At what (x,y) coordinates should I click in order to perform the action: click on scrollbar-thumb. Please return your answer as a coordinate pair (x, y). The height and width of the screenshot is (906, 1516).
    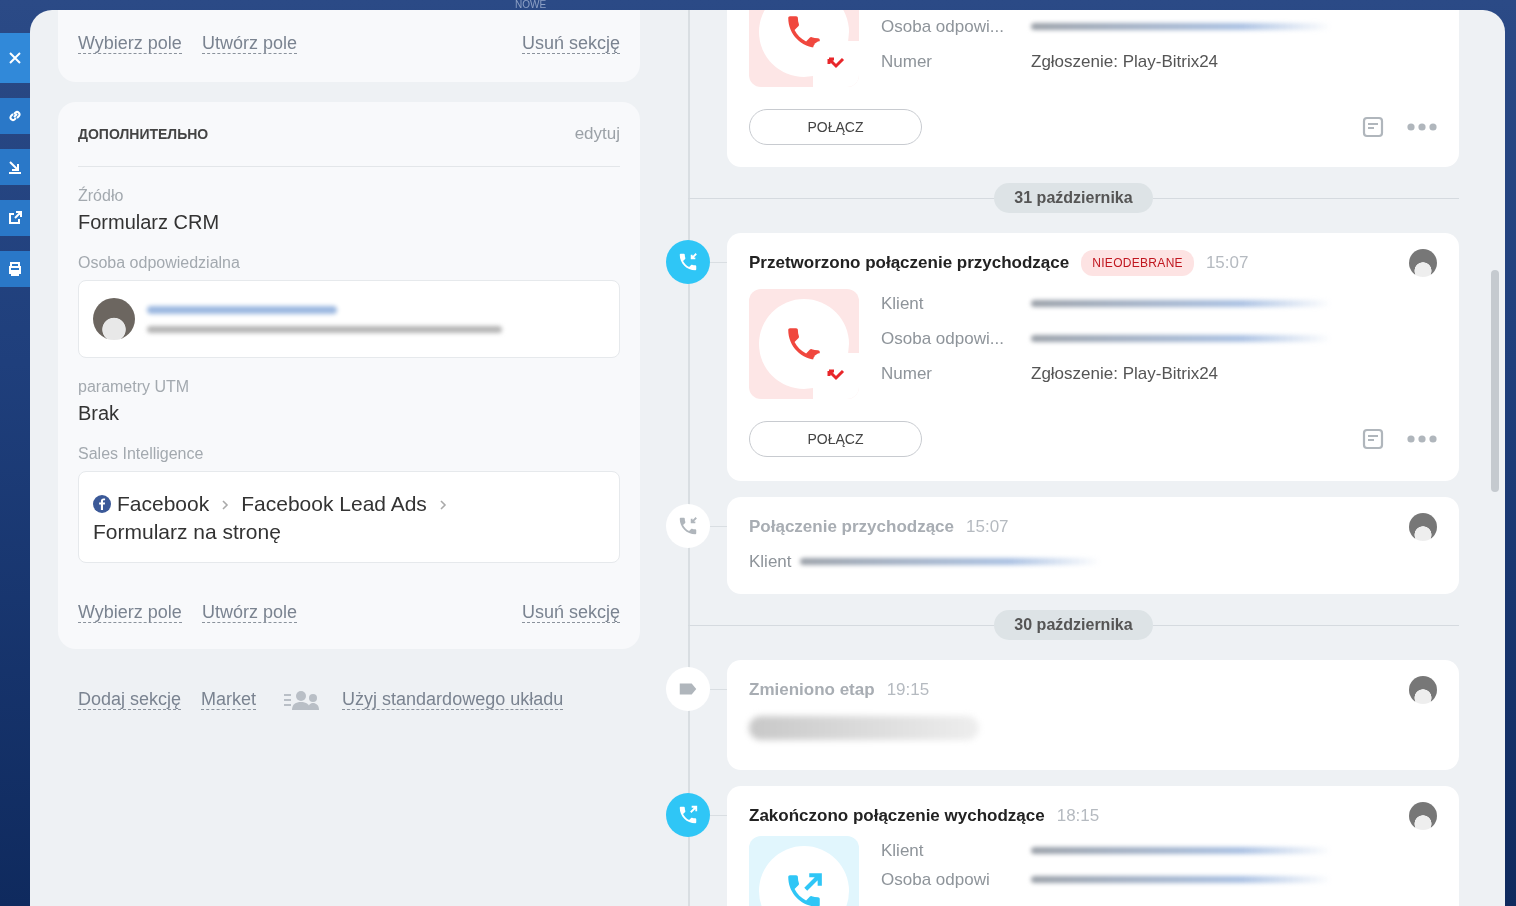
    Looking at the image, I should click on (1495, 381).